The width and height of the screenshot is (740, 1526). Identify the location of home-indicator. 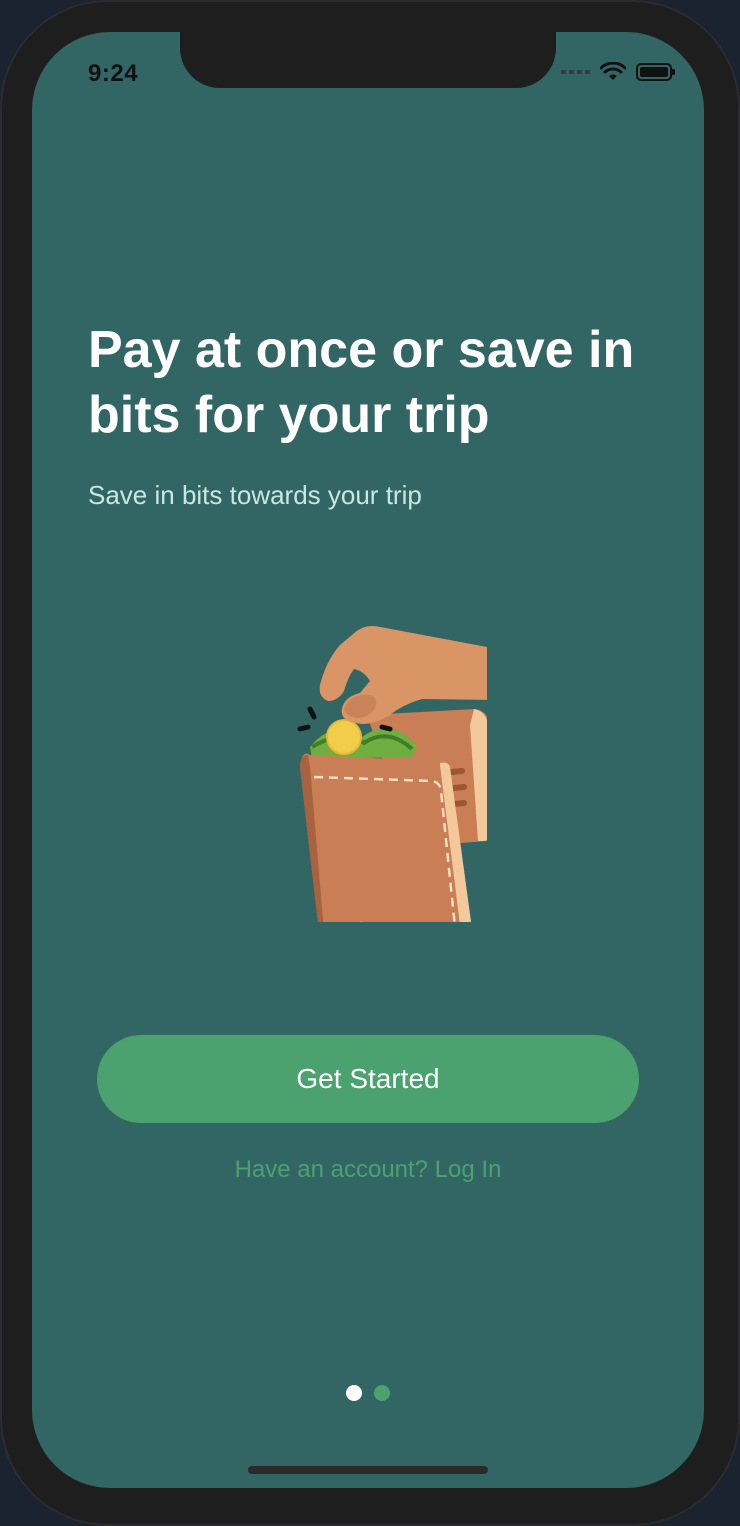
(368, 1470).